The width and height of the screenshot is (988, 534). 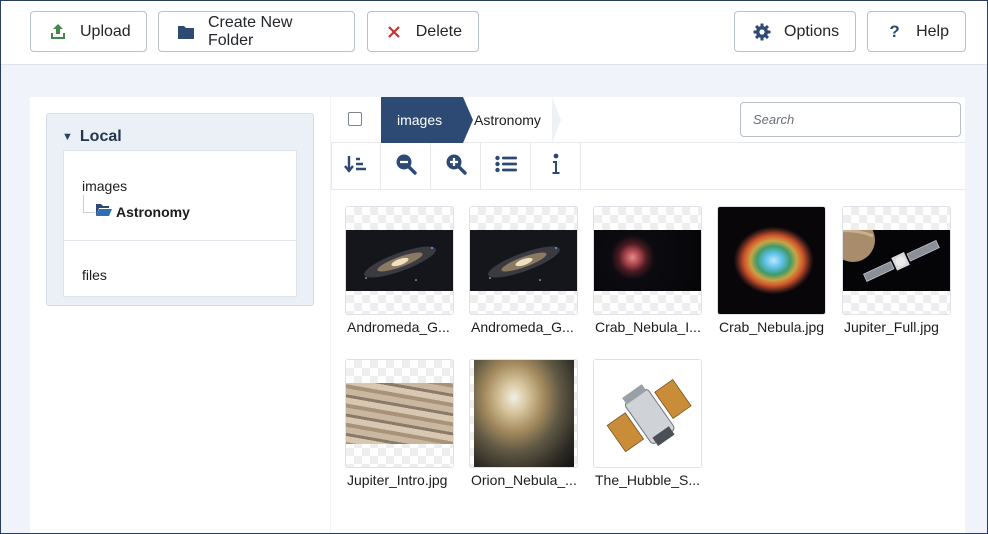 What do you see at coordinates (180, 223) in the screenshot?
I see `tree-body: images Astronomy files` at bounding box center [180, 223].